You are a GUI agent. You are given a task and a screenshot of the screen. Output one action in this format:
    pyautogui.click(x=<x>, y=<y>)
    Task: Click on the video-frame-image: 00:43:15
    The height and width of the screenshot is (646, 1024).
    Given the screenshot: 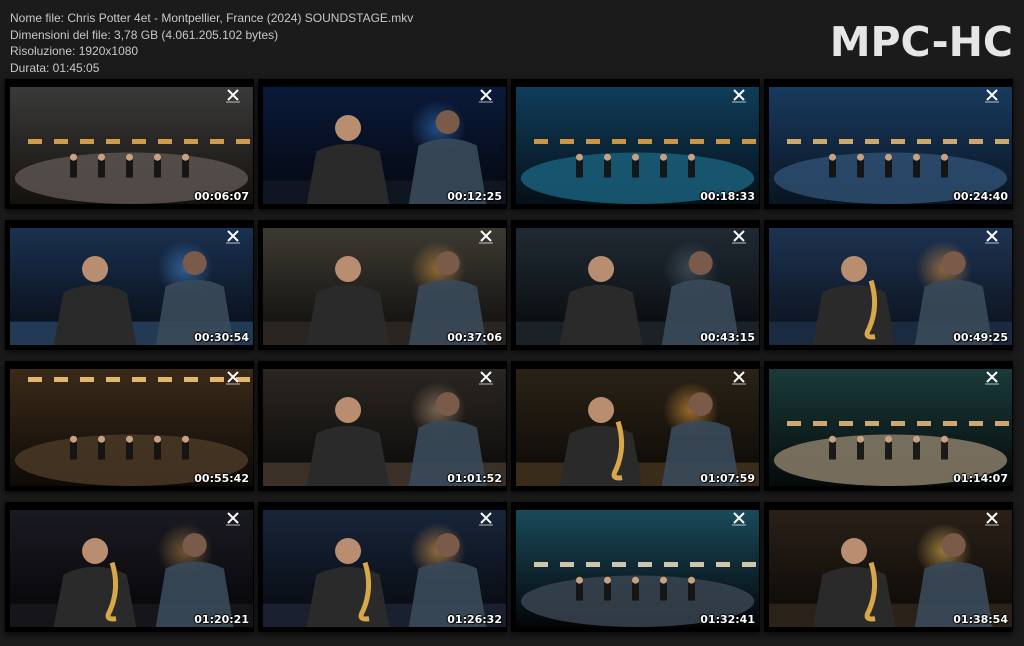 What is the action you would take?
    pyautogui.click(x=637, y=286)
    